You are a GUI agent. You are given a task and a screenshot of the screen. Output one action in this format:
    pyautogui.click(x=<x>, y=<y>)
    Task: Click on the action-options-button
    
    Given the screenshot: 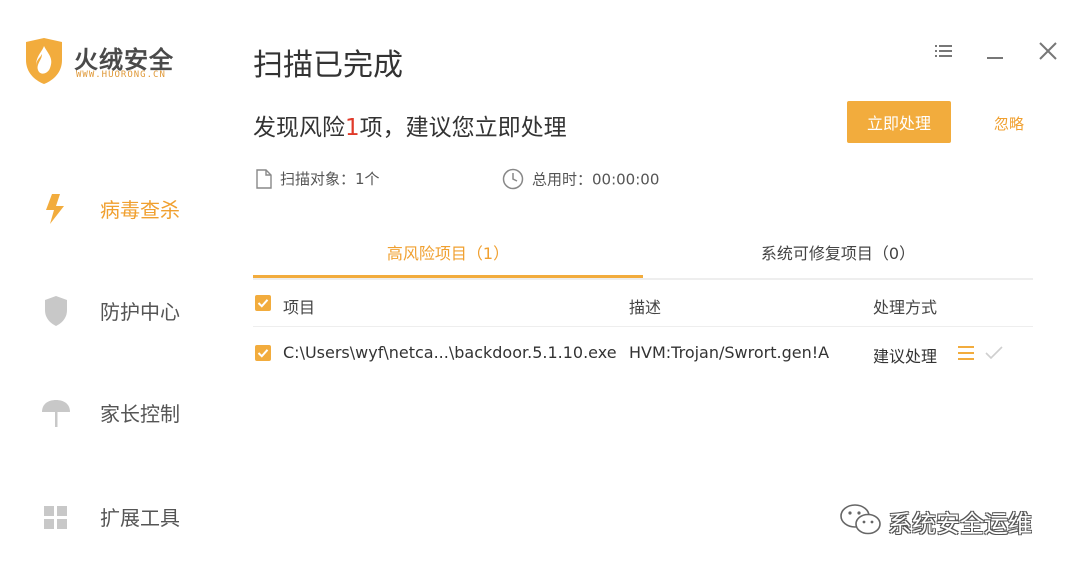 What is the action you would take?
    pyautogui.click(x=966, y=353)
    